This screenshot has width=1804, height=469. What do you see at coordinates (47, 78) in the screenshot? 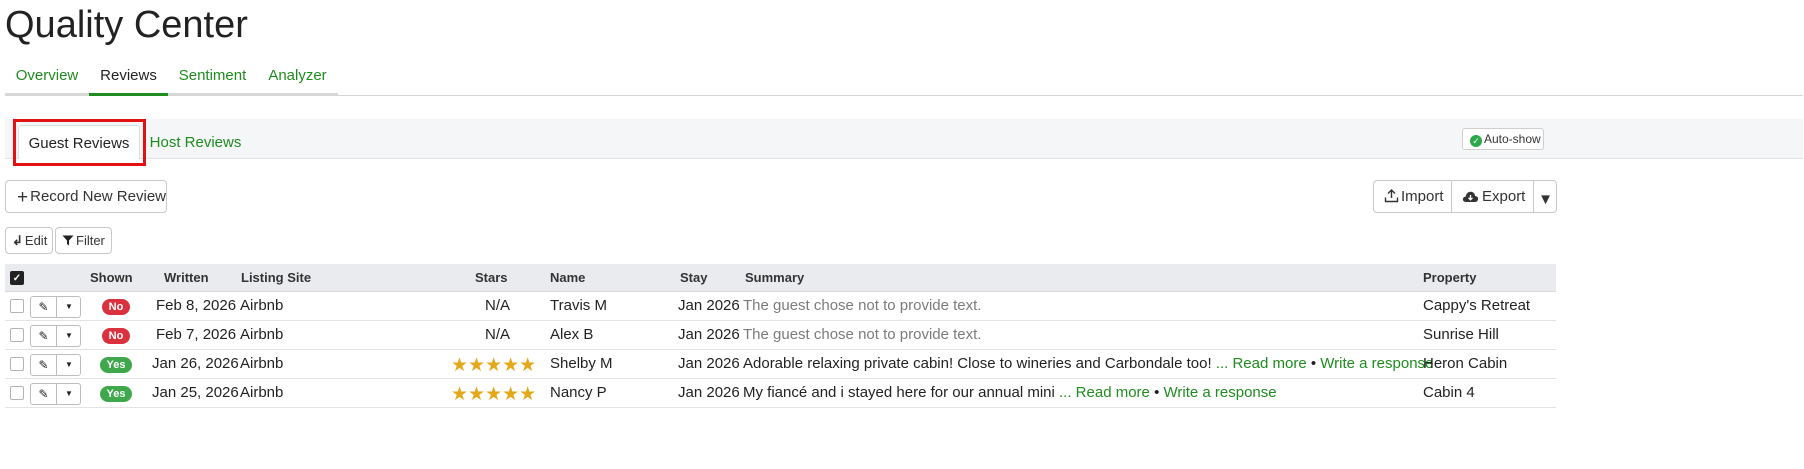
I see `tab-overview: Overview` at bounding box center [47, 78].